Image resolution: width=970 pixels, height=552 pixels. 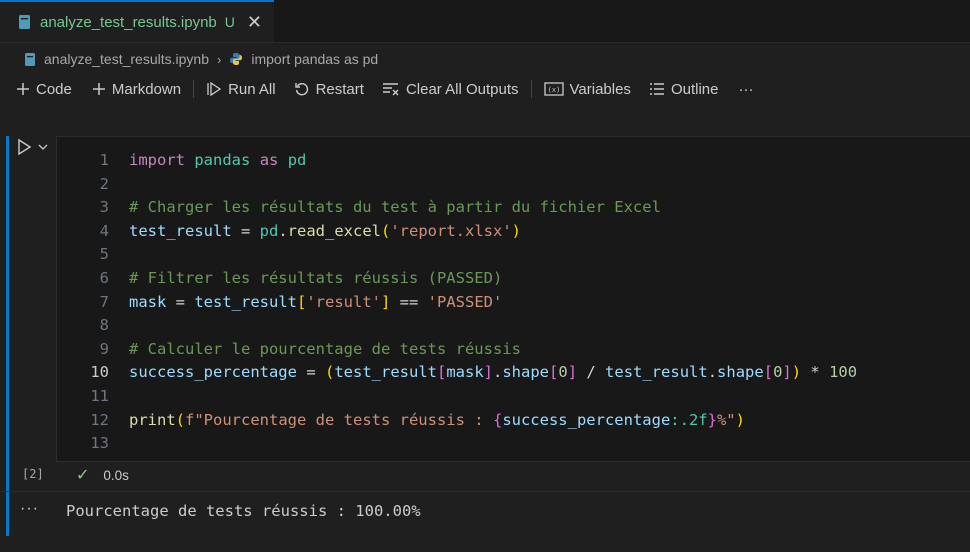 I want to click on cell-status: ✓ 0.0s, so click(x=102, y=475).